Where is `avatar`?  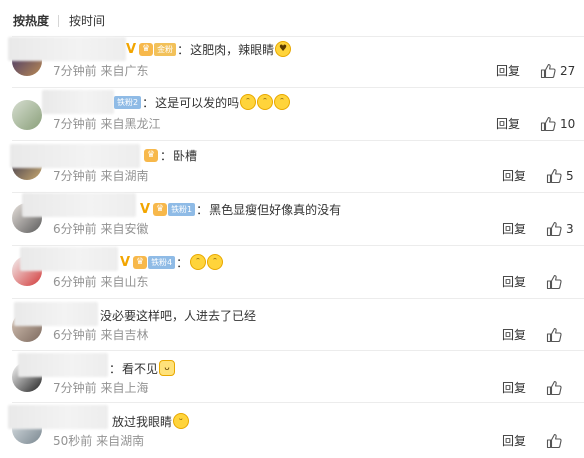 avatar is located at coordinates (27, 115).